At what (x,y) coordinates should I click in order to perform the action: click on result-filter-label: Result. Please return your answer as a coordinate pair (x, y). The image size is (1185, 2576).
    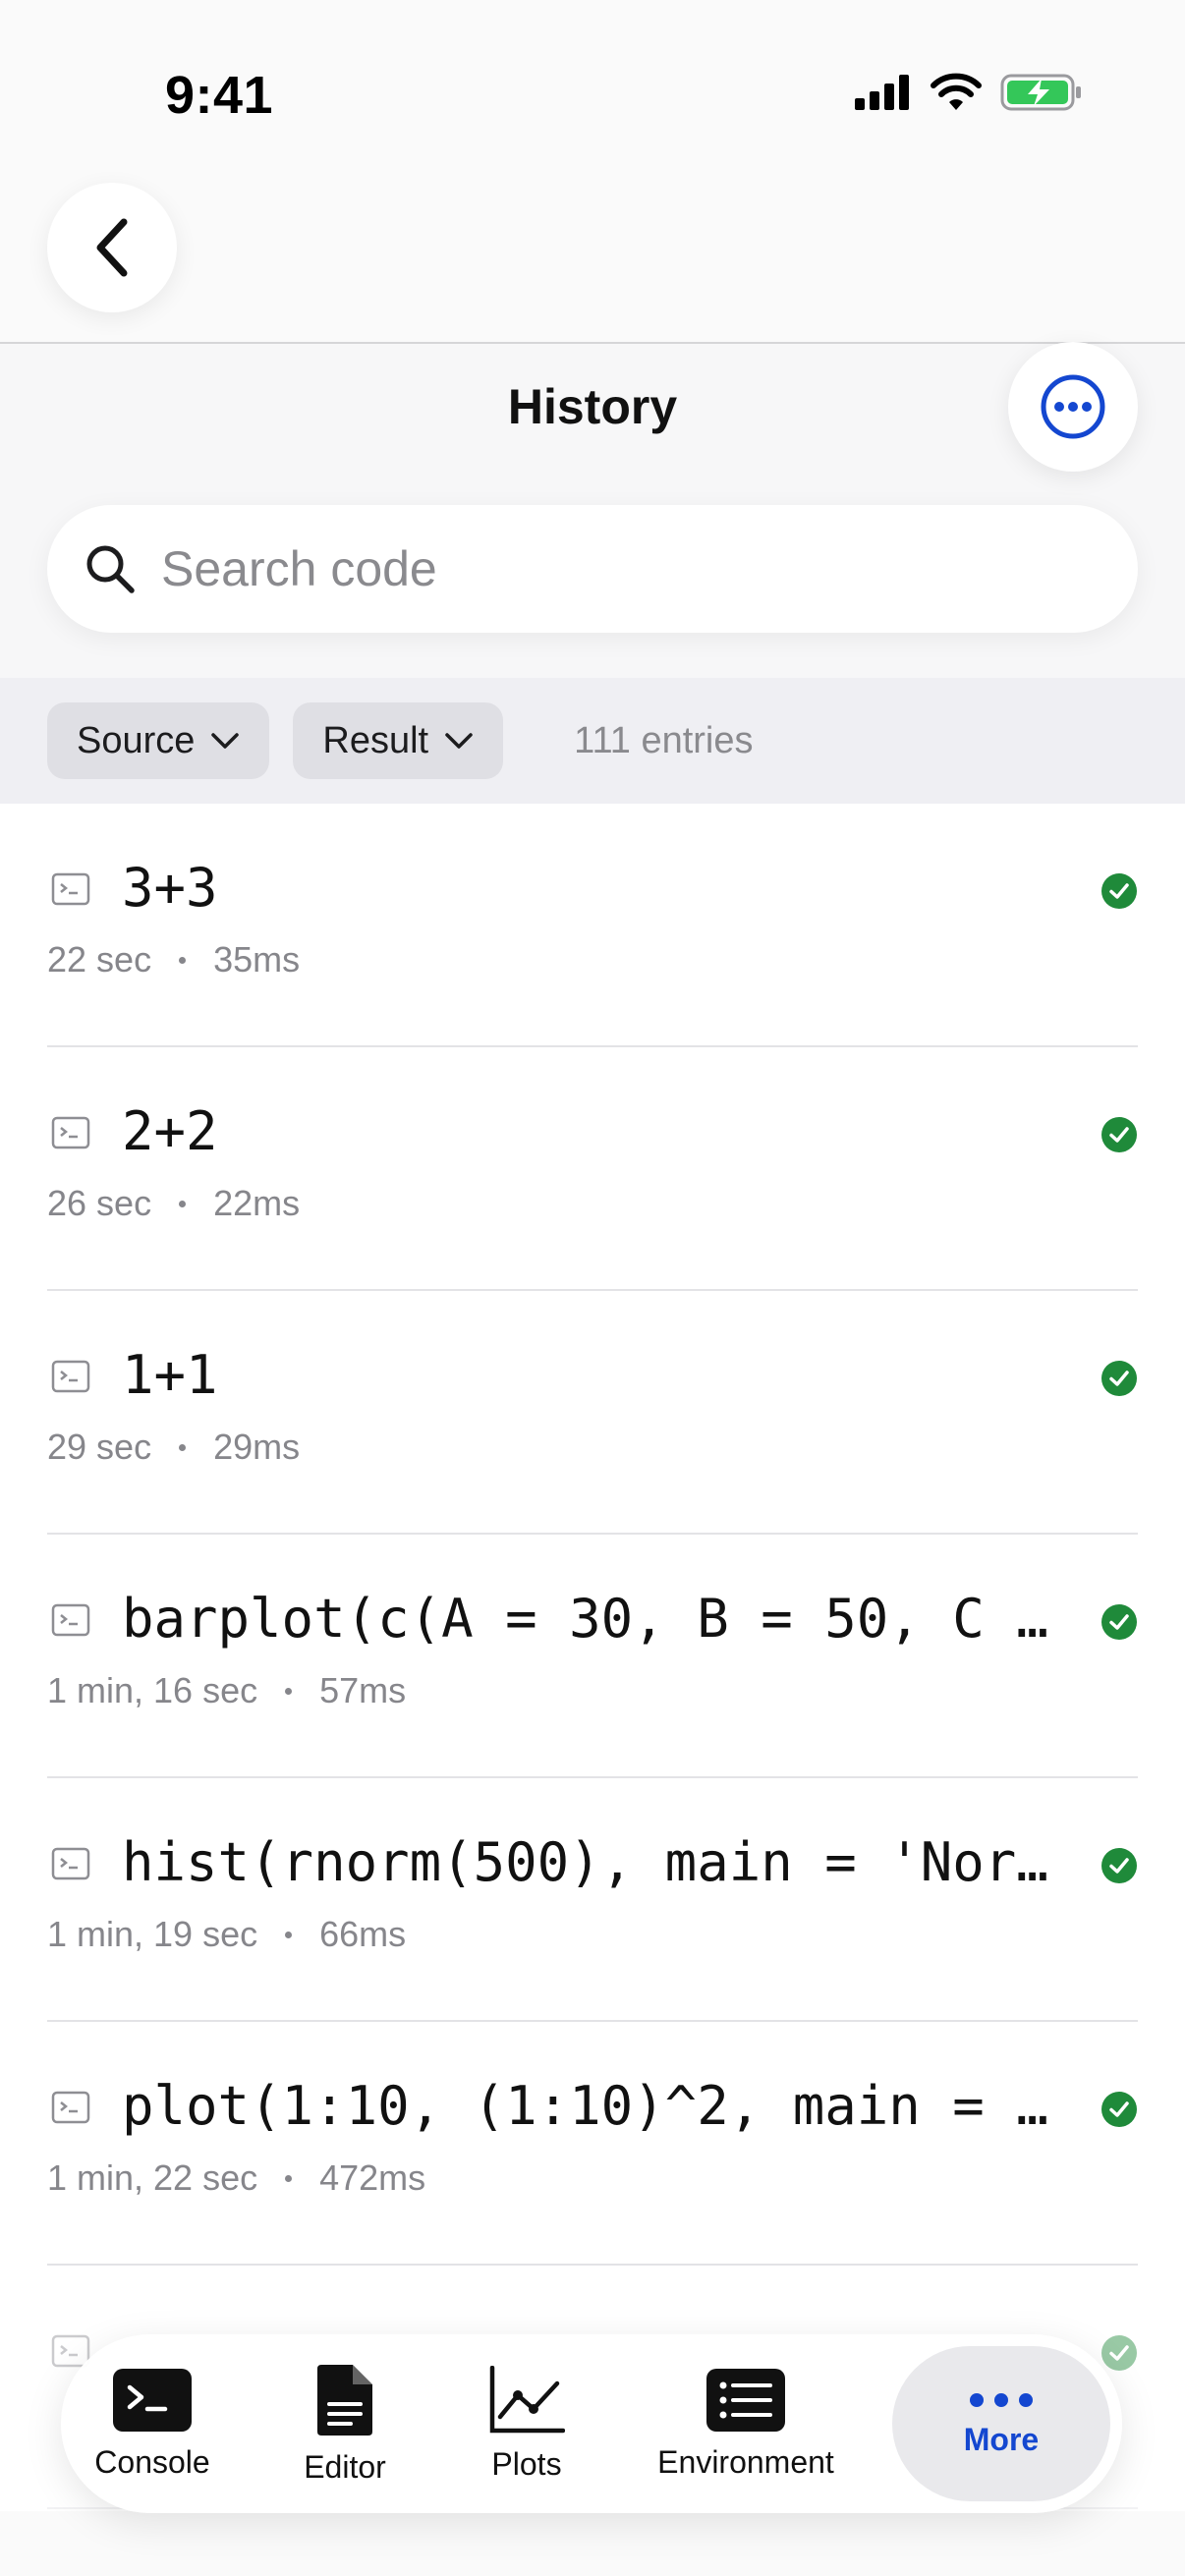
    Looking at the image, I should click on (376, 740).